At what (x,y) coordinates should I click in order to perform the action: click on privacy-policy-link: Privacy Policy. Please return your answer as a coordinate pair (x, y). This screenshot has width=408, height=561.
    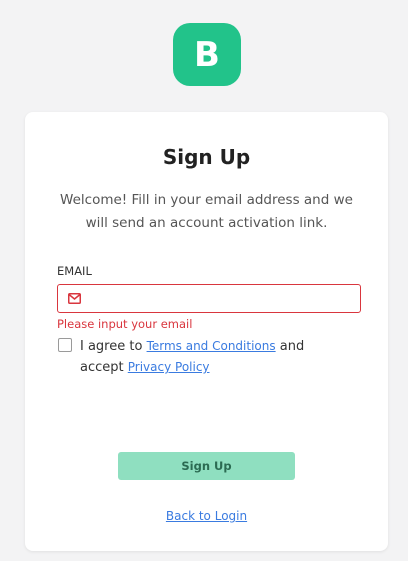
    Looking at the image, I should click on (169, 367).